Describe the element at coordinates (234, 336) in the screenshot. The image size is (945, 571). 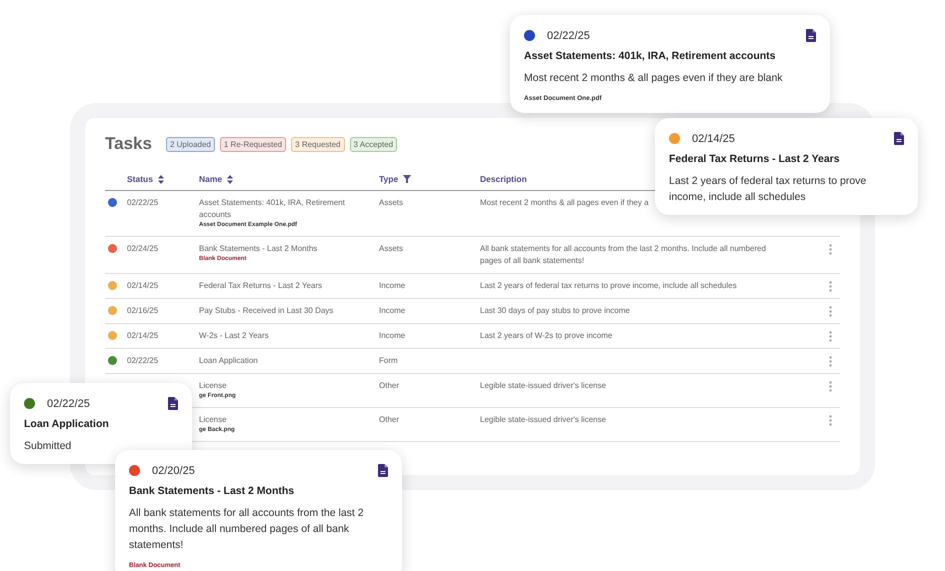
I see `name-cell: W-2s - Last 2 Years` at that location.